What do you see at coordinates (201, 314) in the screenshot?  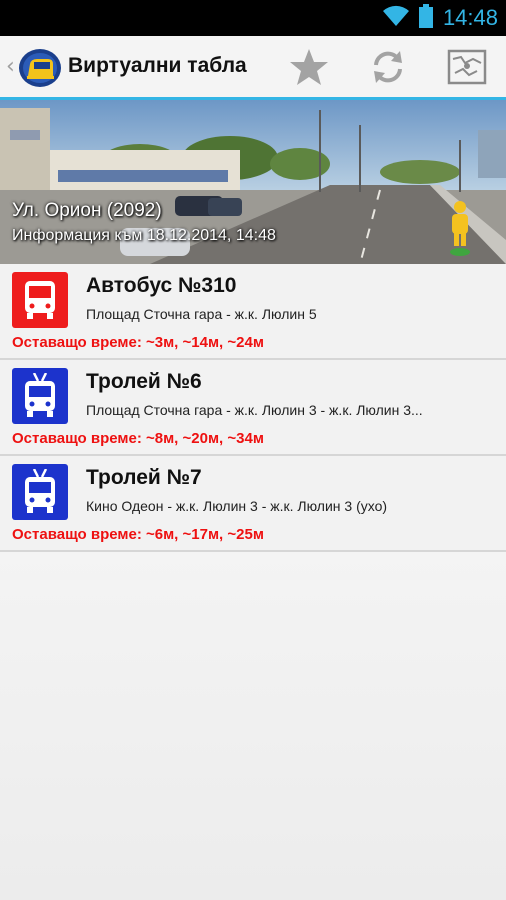 I see `line-route: Площад Сточна гара - ж.к. Люлин 5` at bounding box center [201, 314].